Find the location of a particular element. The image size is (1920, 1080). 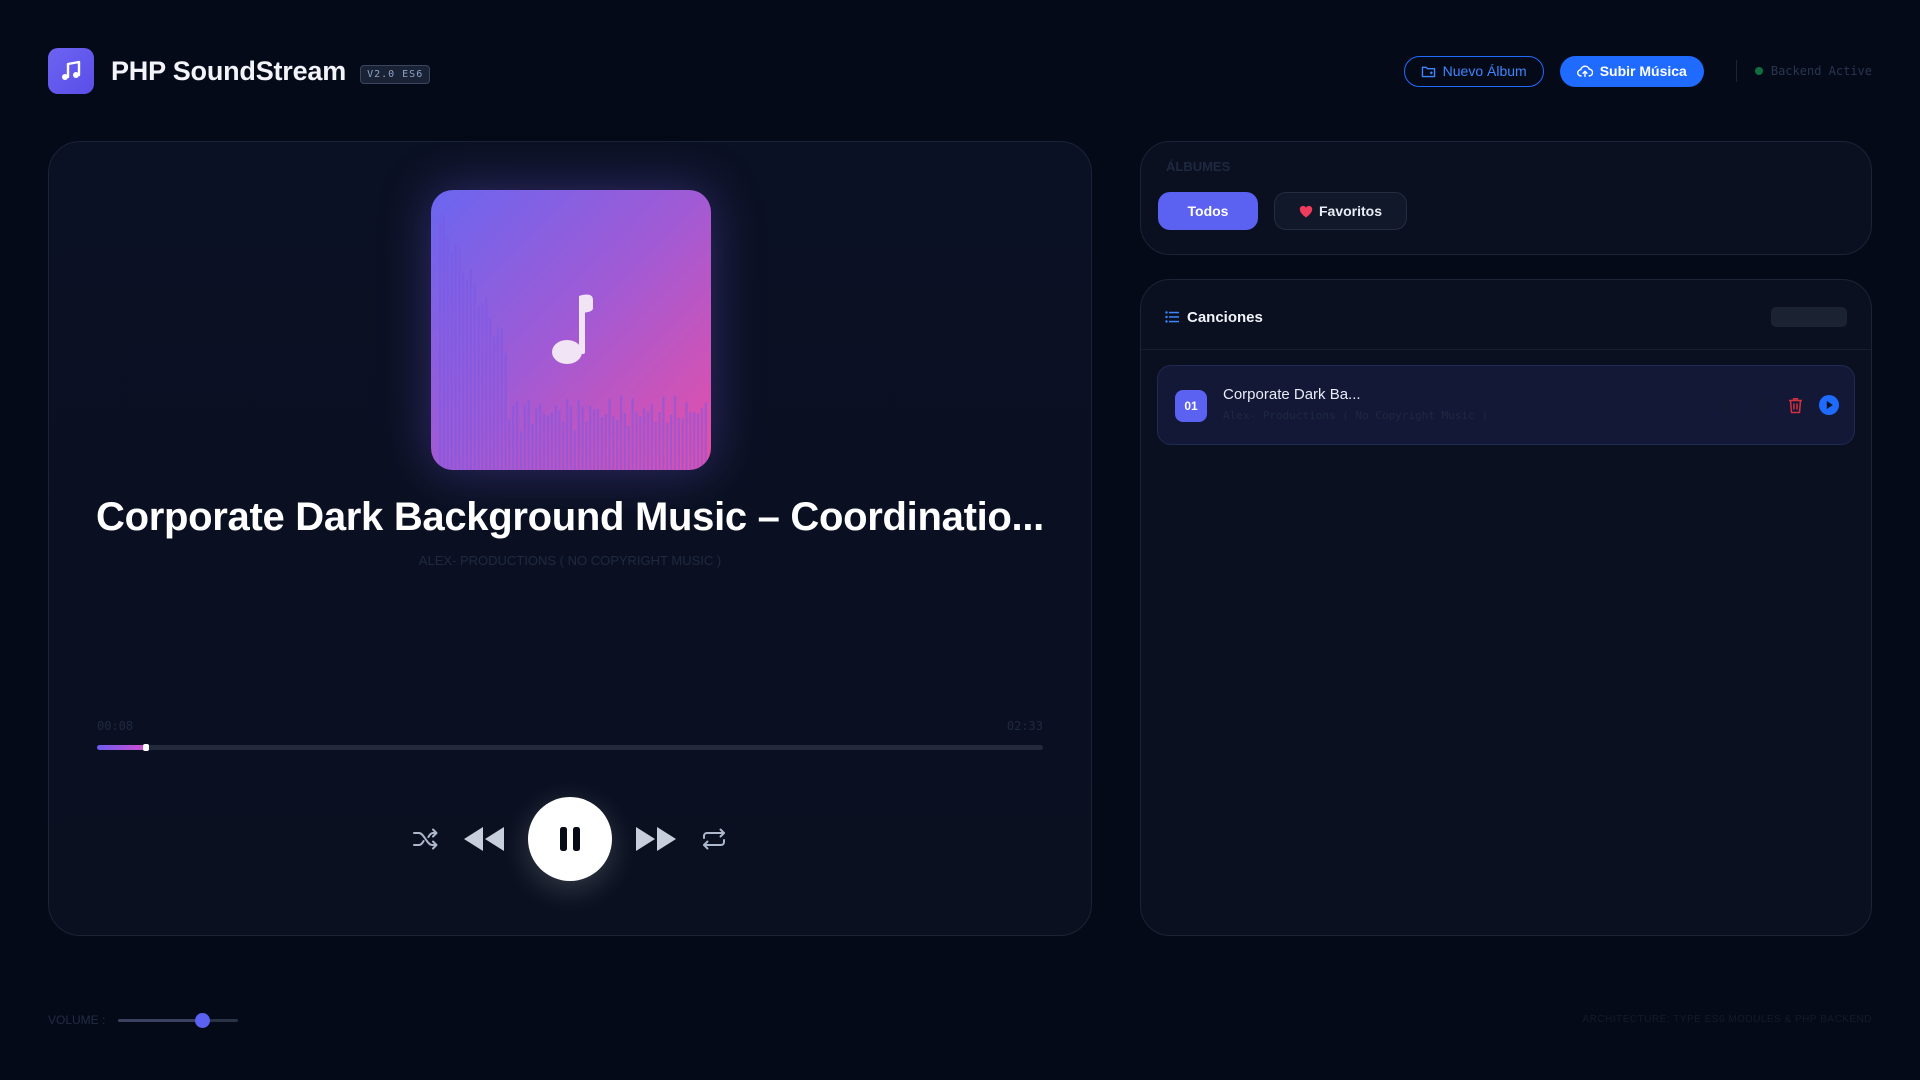

status-dot is located at coordinates (1758, 71).